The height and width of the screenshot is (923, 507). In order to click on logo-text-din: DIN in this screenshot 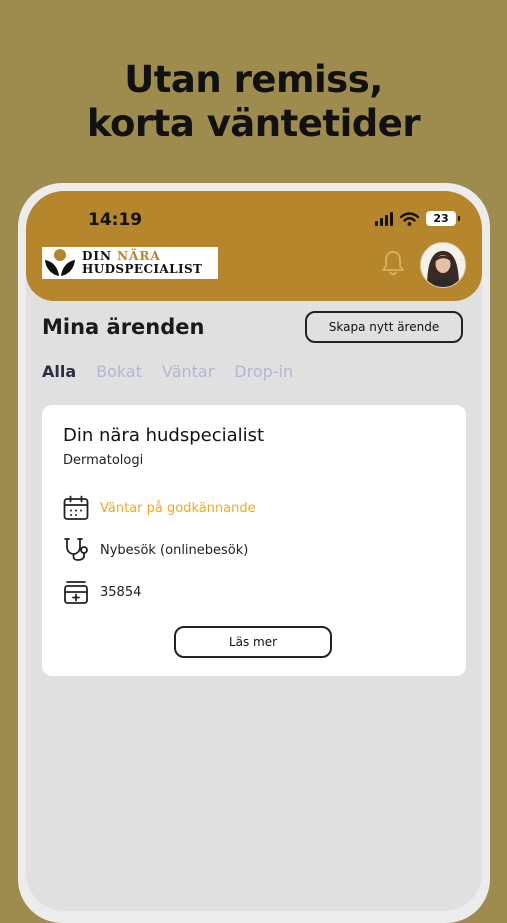, I will do `click(100, 256)`.